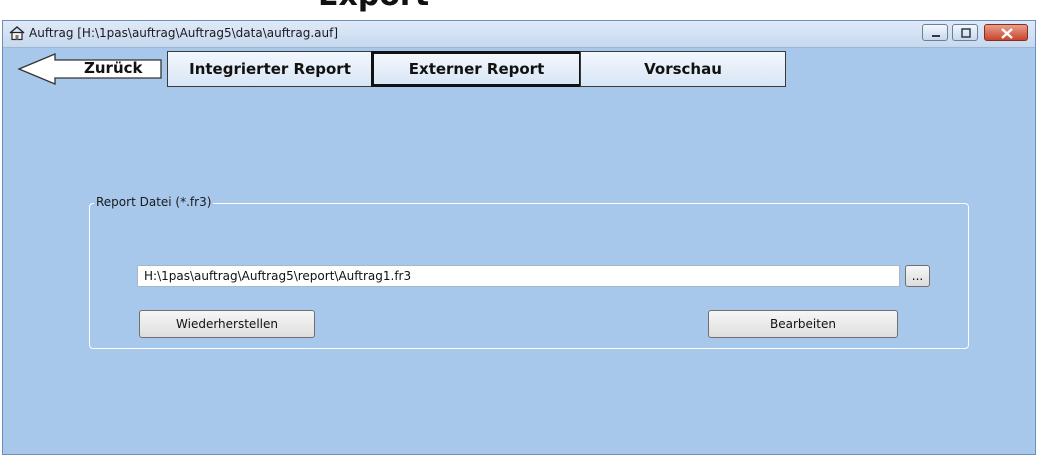 The width and height of the screenshot is (1038, 455). What do you see at coordinates (373, 6) in the screenshot?
I see `top-heading: Export` at bounding box center [373, 6].